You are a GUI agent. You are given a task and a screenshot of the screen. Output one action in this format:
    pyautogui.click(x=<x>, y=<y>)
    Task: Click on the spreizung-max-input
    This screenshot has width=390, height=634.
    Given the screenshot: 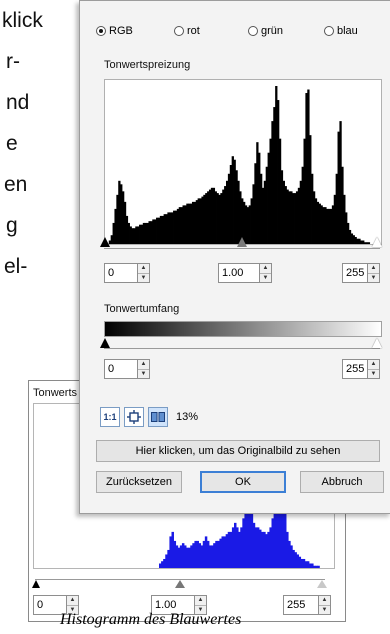 What is the action you would take?
    pyautogui.click(x=355, y=273)
    